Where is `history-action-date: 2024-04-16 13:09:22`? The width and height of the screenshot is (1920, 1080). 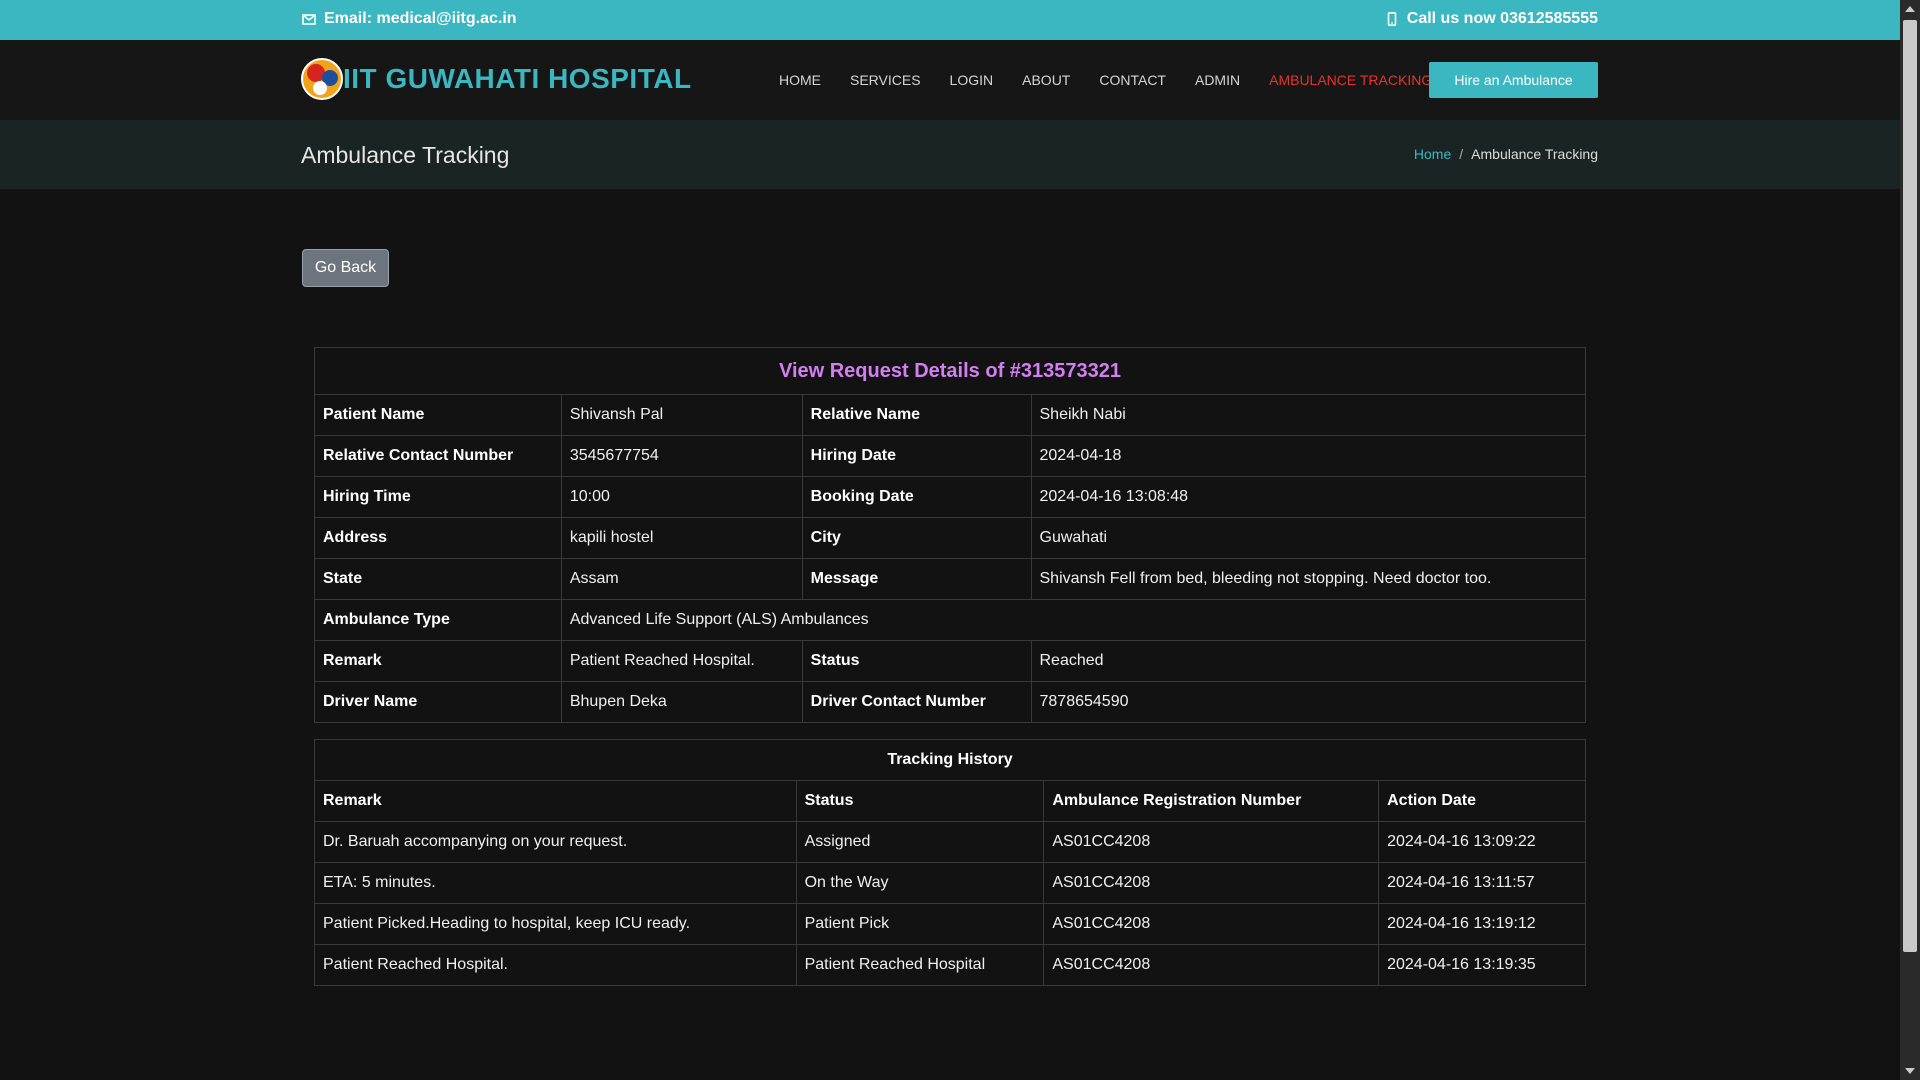 history-action-date: 2024-04-16 13:09:22 is located at coordinates (1482, 842).